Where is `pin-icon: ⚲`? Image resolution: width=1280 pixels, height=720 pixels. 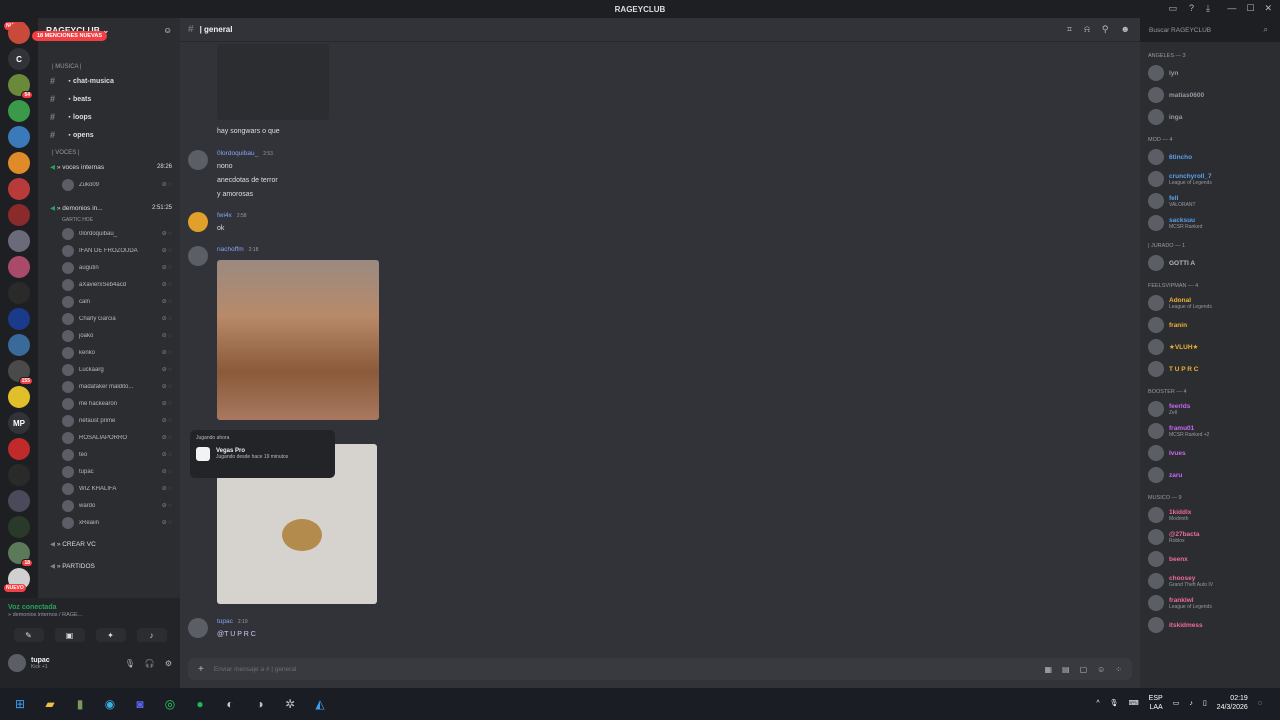 pin-icon: ⚲ is located at coordinates (1105, 29).